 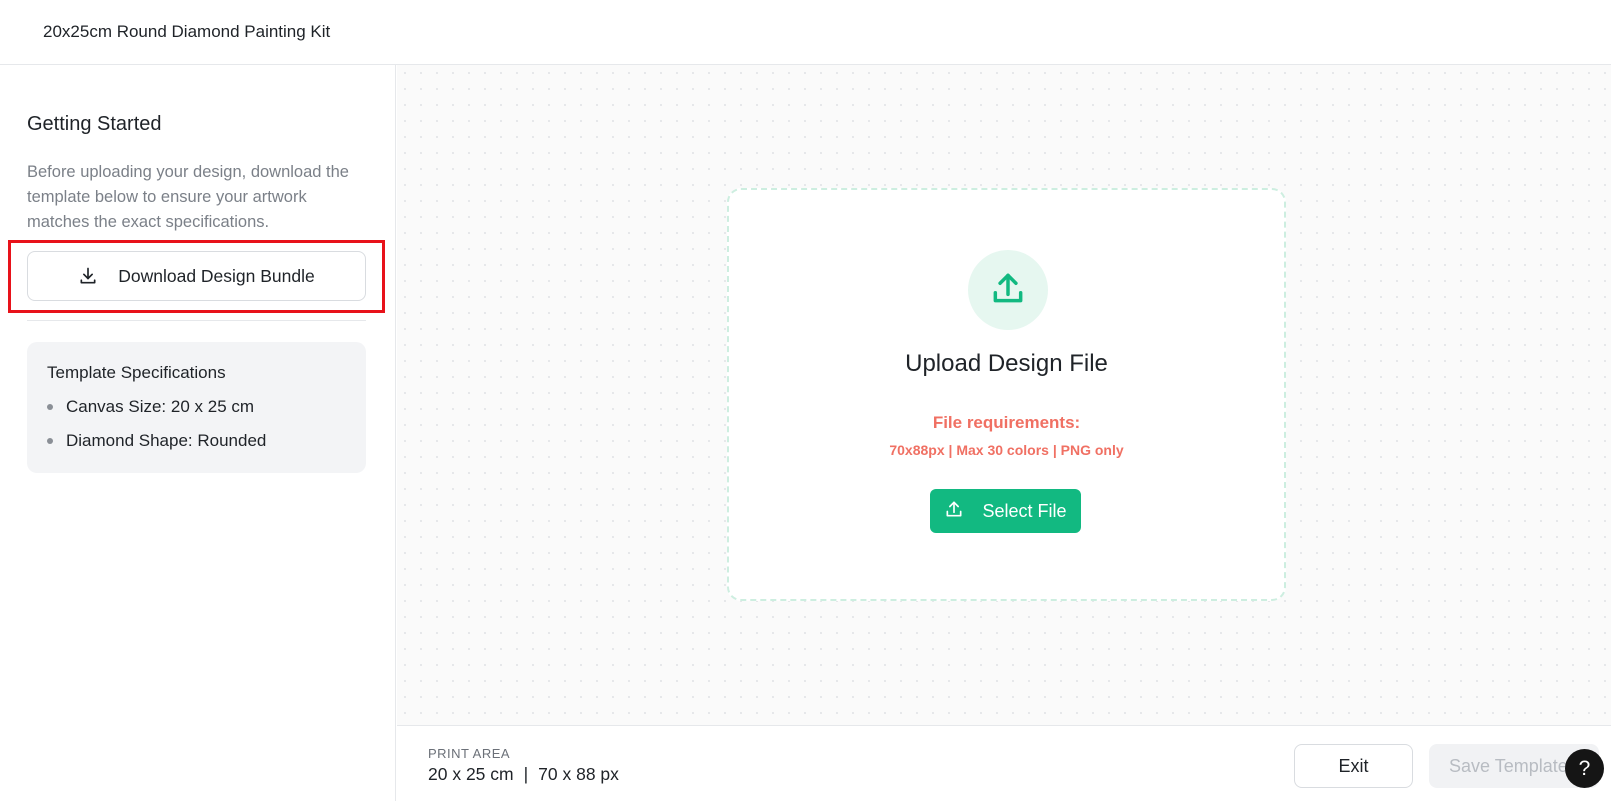 I want to click on product-title: 20x25cm Round Diamond Painting Kit, so click(x=187, y=31).